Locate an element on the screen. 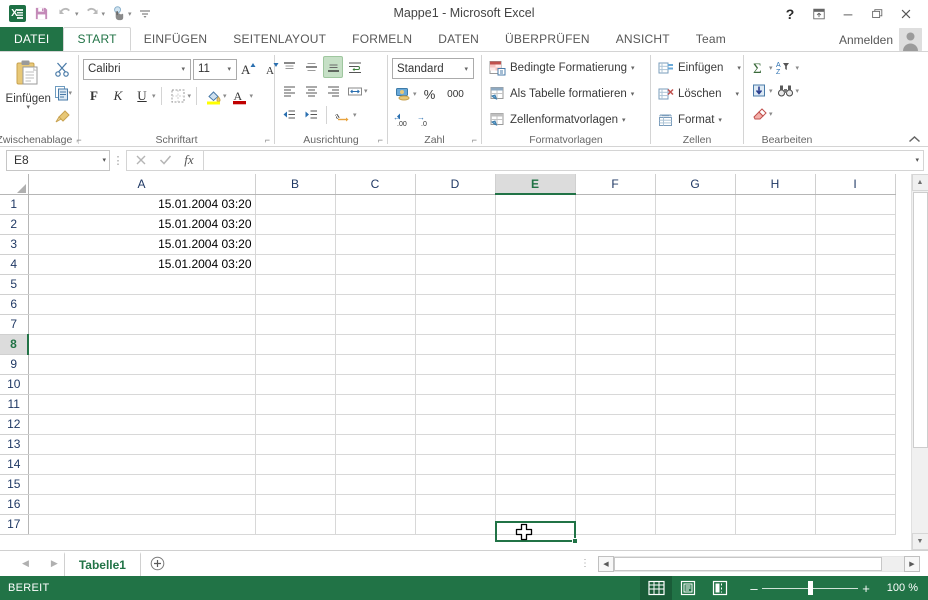 The image size is (928, 600). cell-H6 is located at coordinates (775, 304).